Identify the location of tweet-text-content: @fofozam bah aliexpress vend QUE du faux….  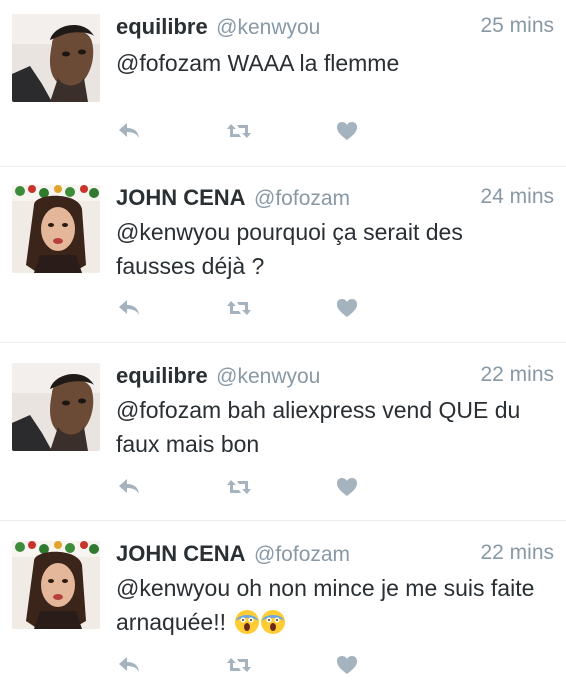
(318, 427).